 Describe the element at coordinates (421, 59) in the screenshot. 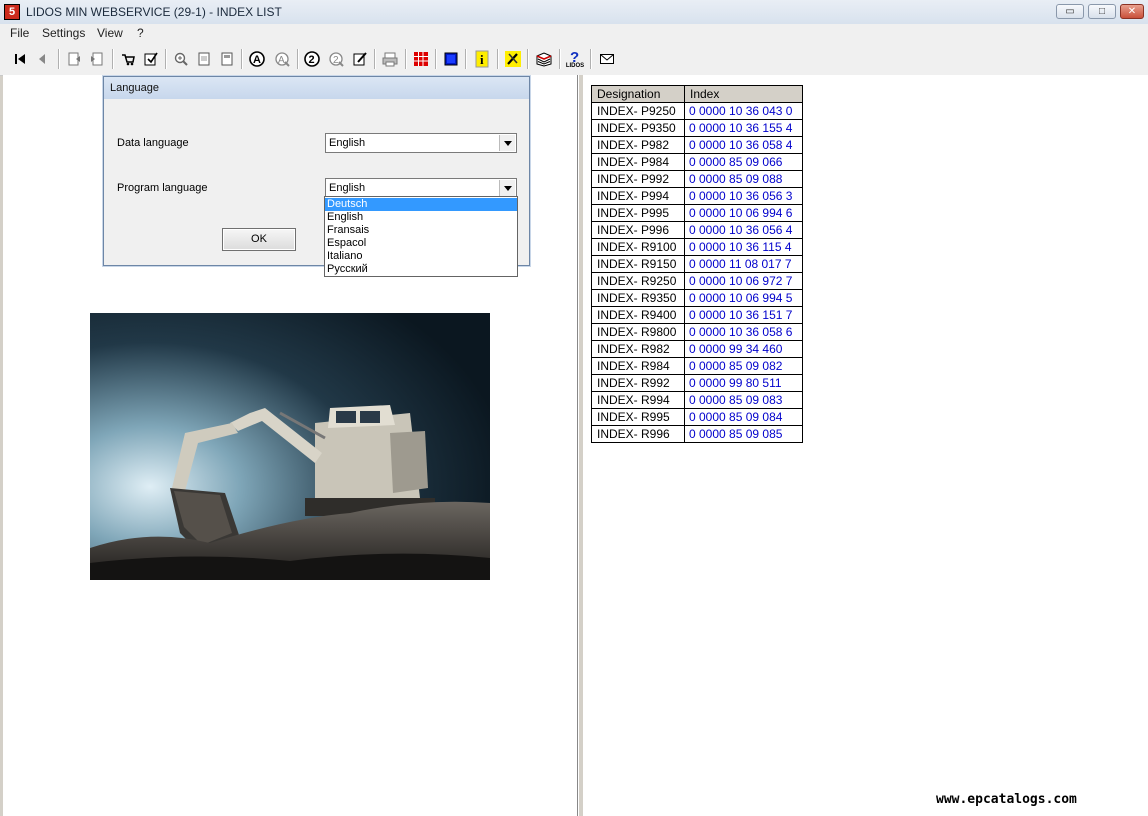

I see `grid-red-icon` at that location.